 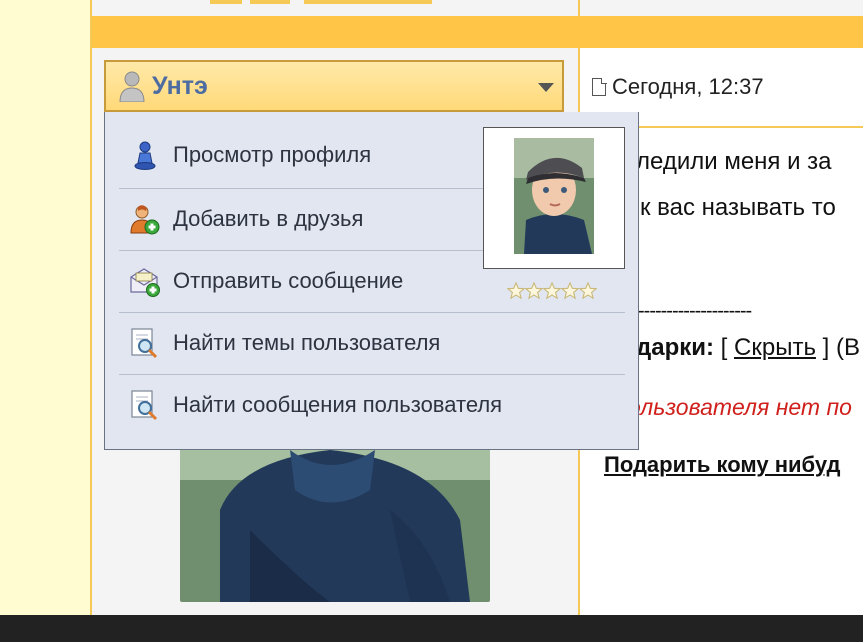 I want to click on bottom-bar, so click(x=431, y=628).